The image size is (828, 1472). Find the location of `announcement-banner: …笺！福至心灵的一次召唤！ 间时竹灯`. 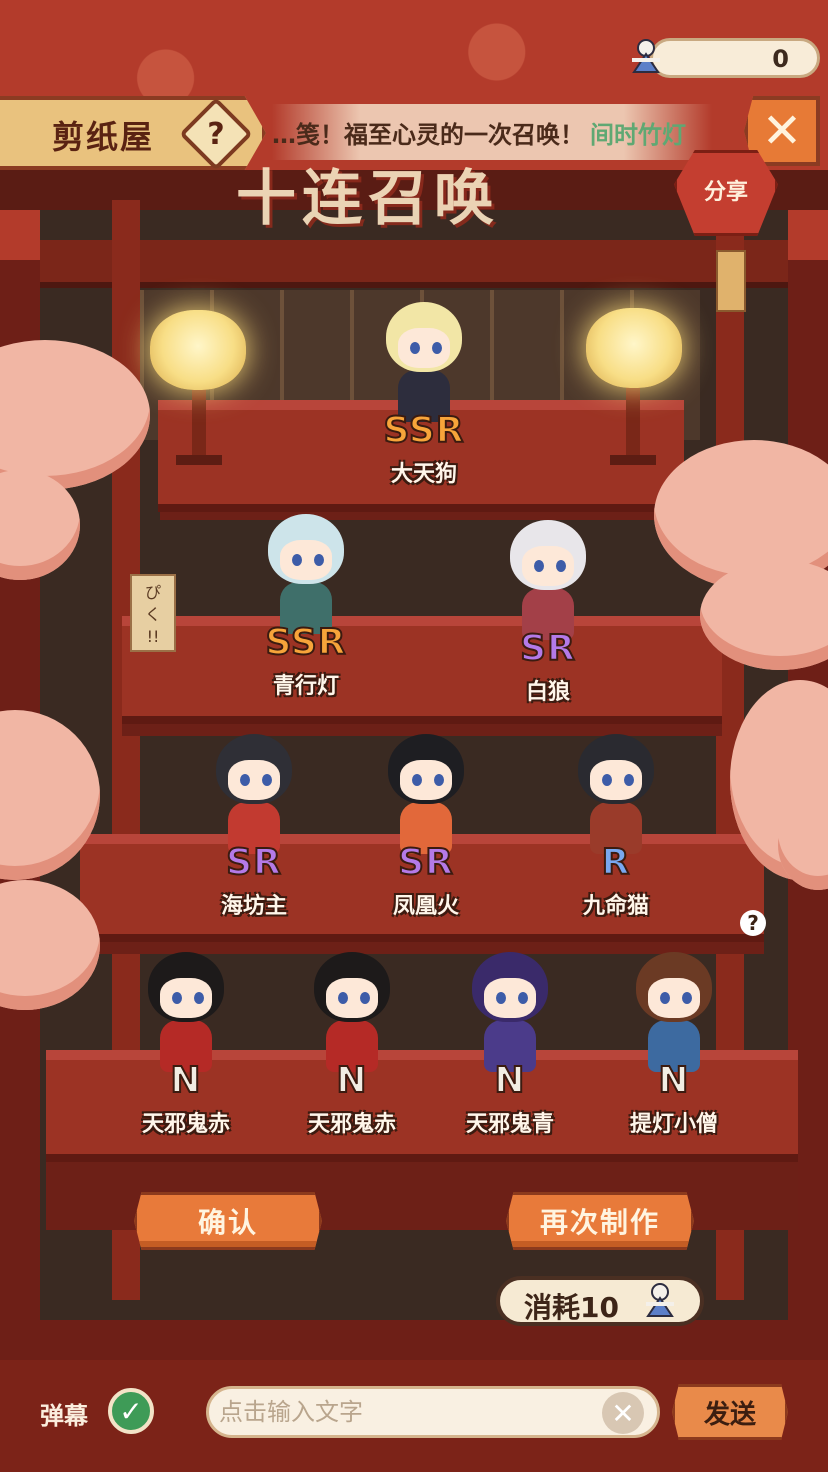

announcement-banner: …笺！福至心灵的一次召唤！ 间时竹灯 is located at coordinates (492, 132).